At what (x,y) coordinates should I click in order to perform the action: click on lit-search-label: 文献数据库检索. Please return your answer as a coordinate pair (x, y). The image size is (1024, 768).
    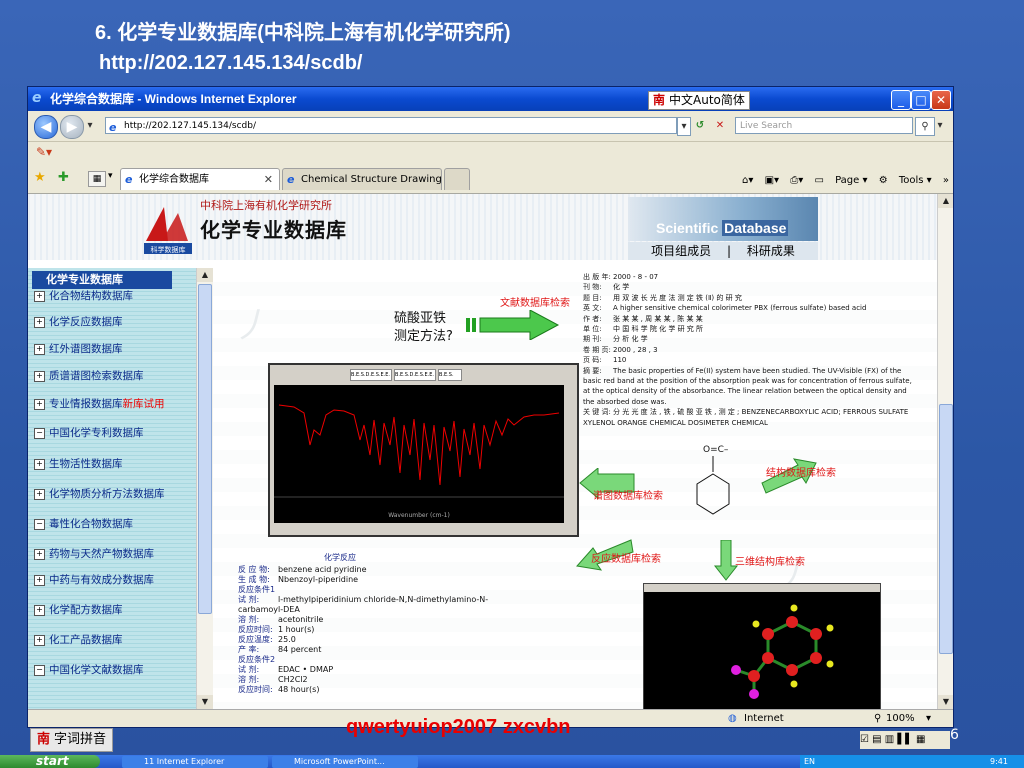
    Looking at the image, I should click on (535, 301).